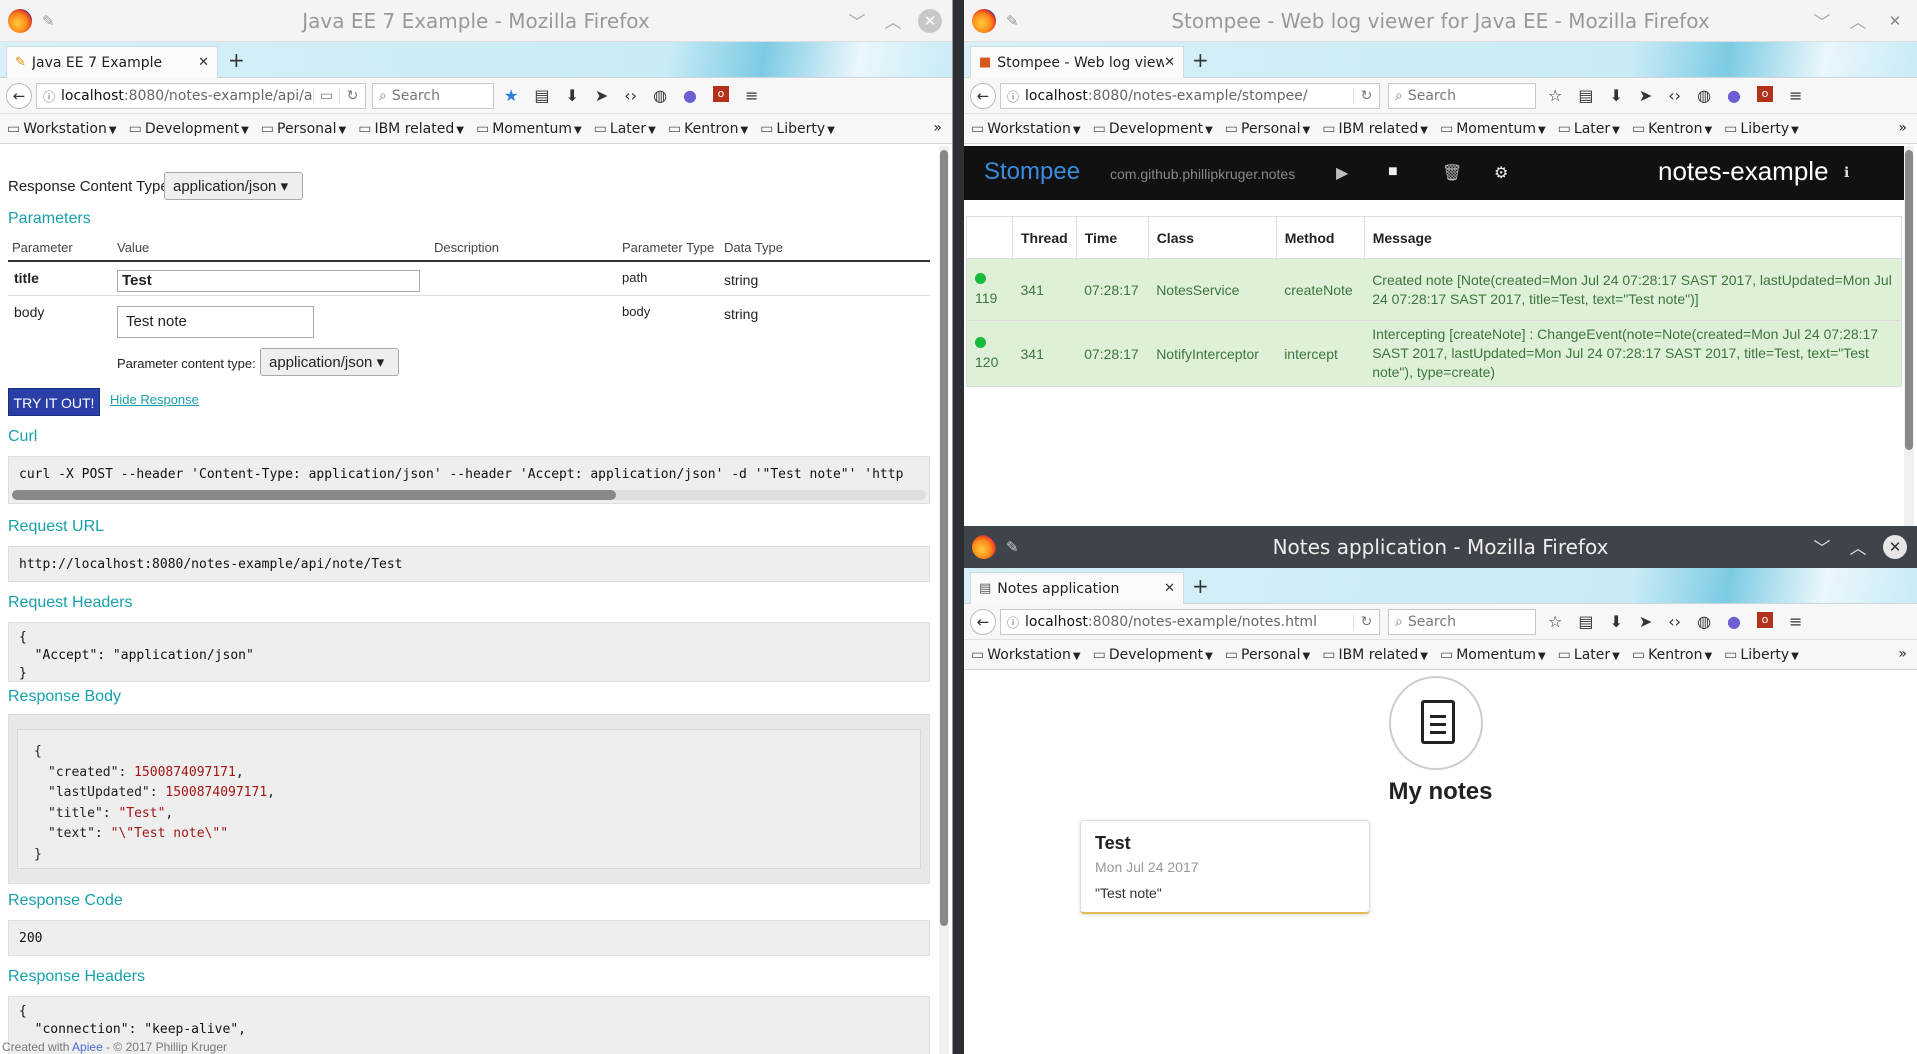 Image resolution: width=1917 pixels, height=1054 pixels. I want to click on title-value-input: Test, so click(268, 281).